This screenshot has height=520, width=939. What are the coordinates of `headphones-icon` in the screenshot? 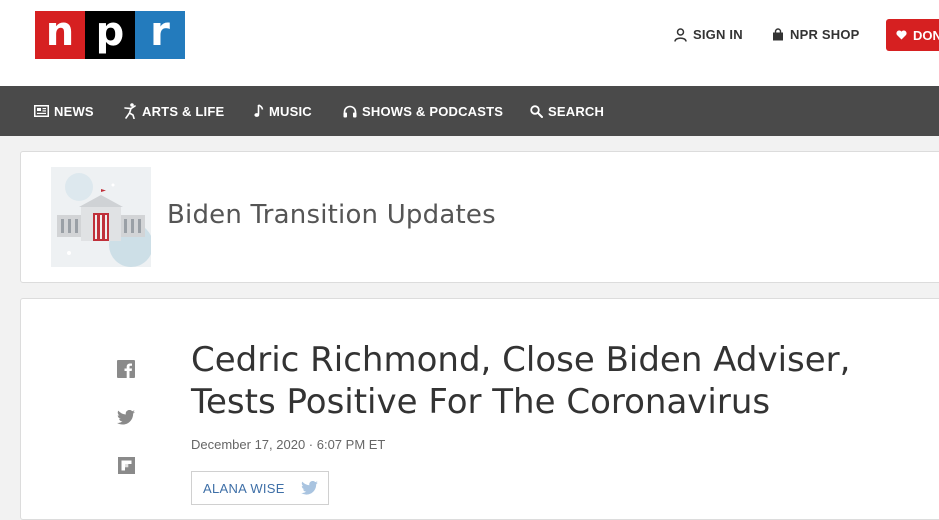 It's located at (350, 111).